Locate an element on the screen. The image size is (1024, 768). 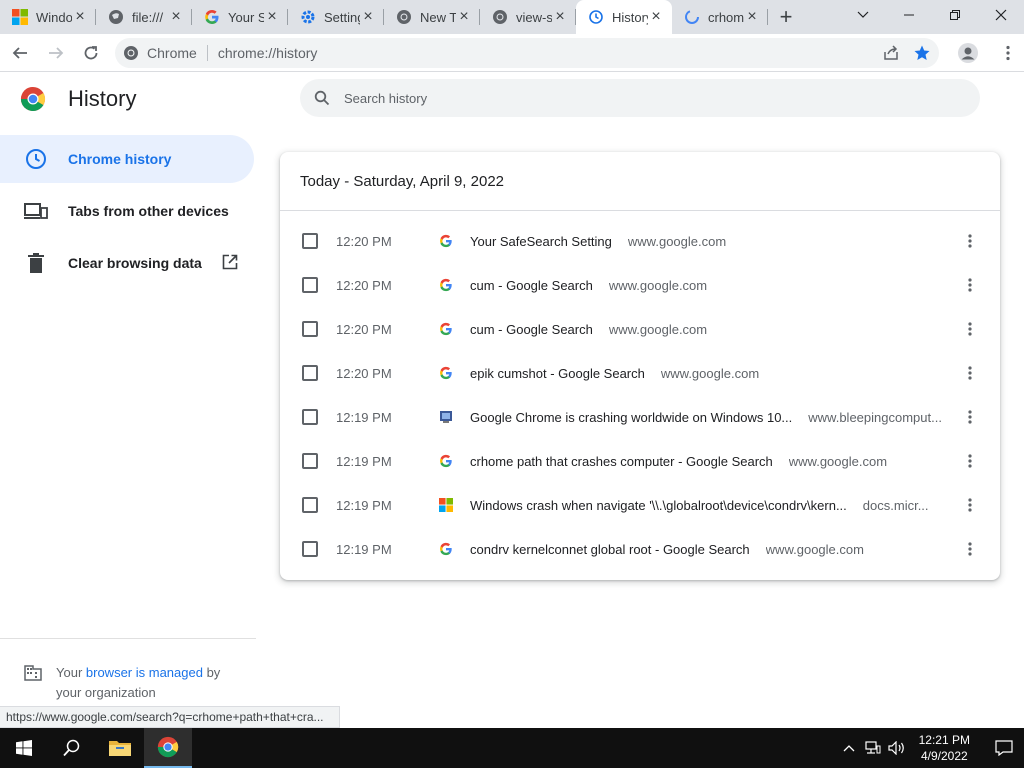
sidebar-item-tabs-from-other-devices: Tabs from other devices is located at coordinates (127, 211).